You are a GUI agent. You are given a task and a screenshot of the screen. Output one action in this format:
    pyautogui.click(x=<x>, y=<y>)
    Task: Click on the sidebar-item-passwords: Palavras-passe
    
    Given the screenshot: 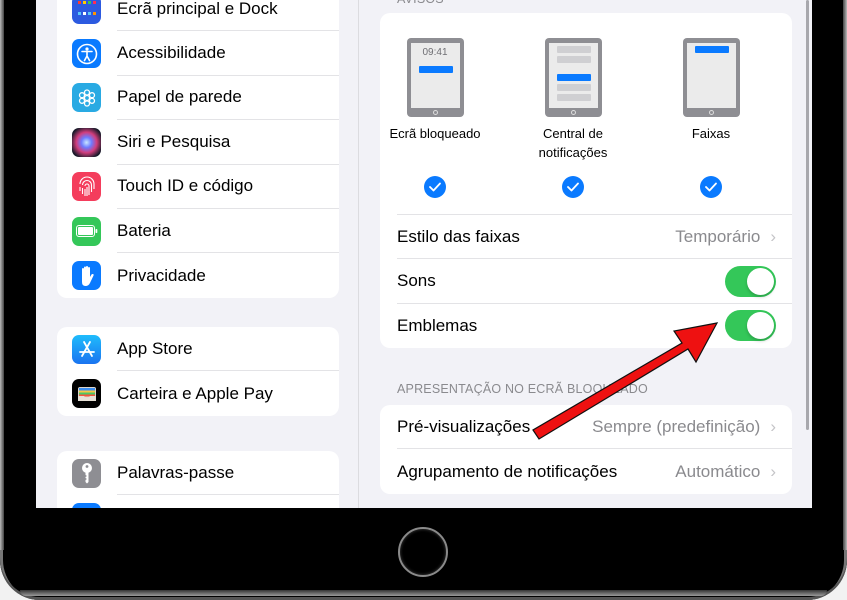 What is the action you would take?
    pyautogui.click(x=198, y=473)
    